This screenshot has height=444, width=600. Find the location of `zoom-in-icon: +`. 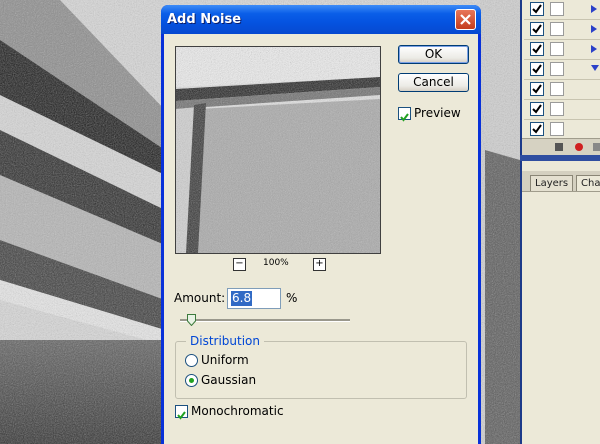

zoom-in-icon: + is located at coordinates (319, 263).